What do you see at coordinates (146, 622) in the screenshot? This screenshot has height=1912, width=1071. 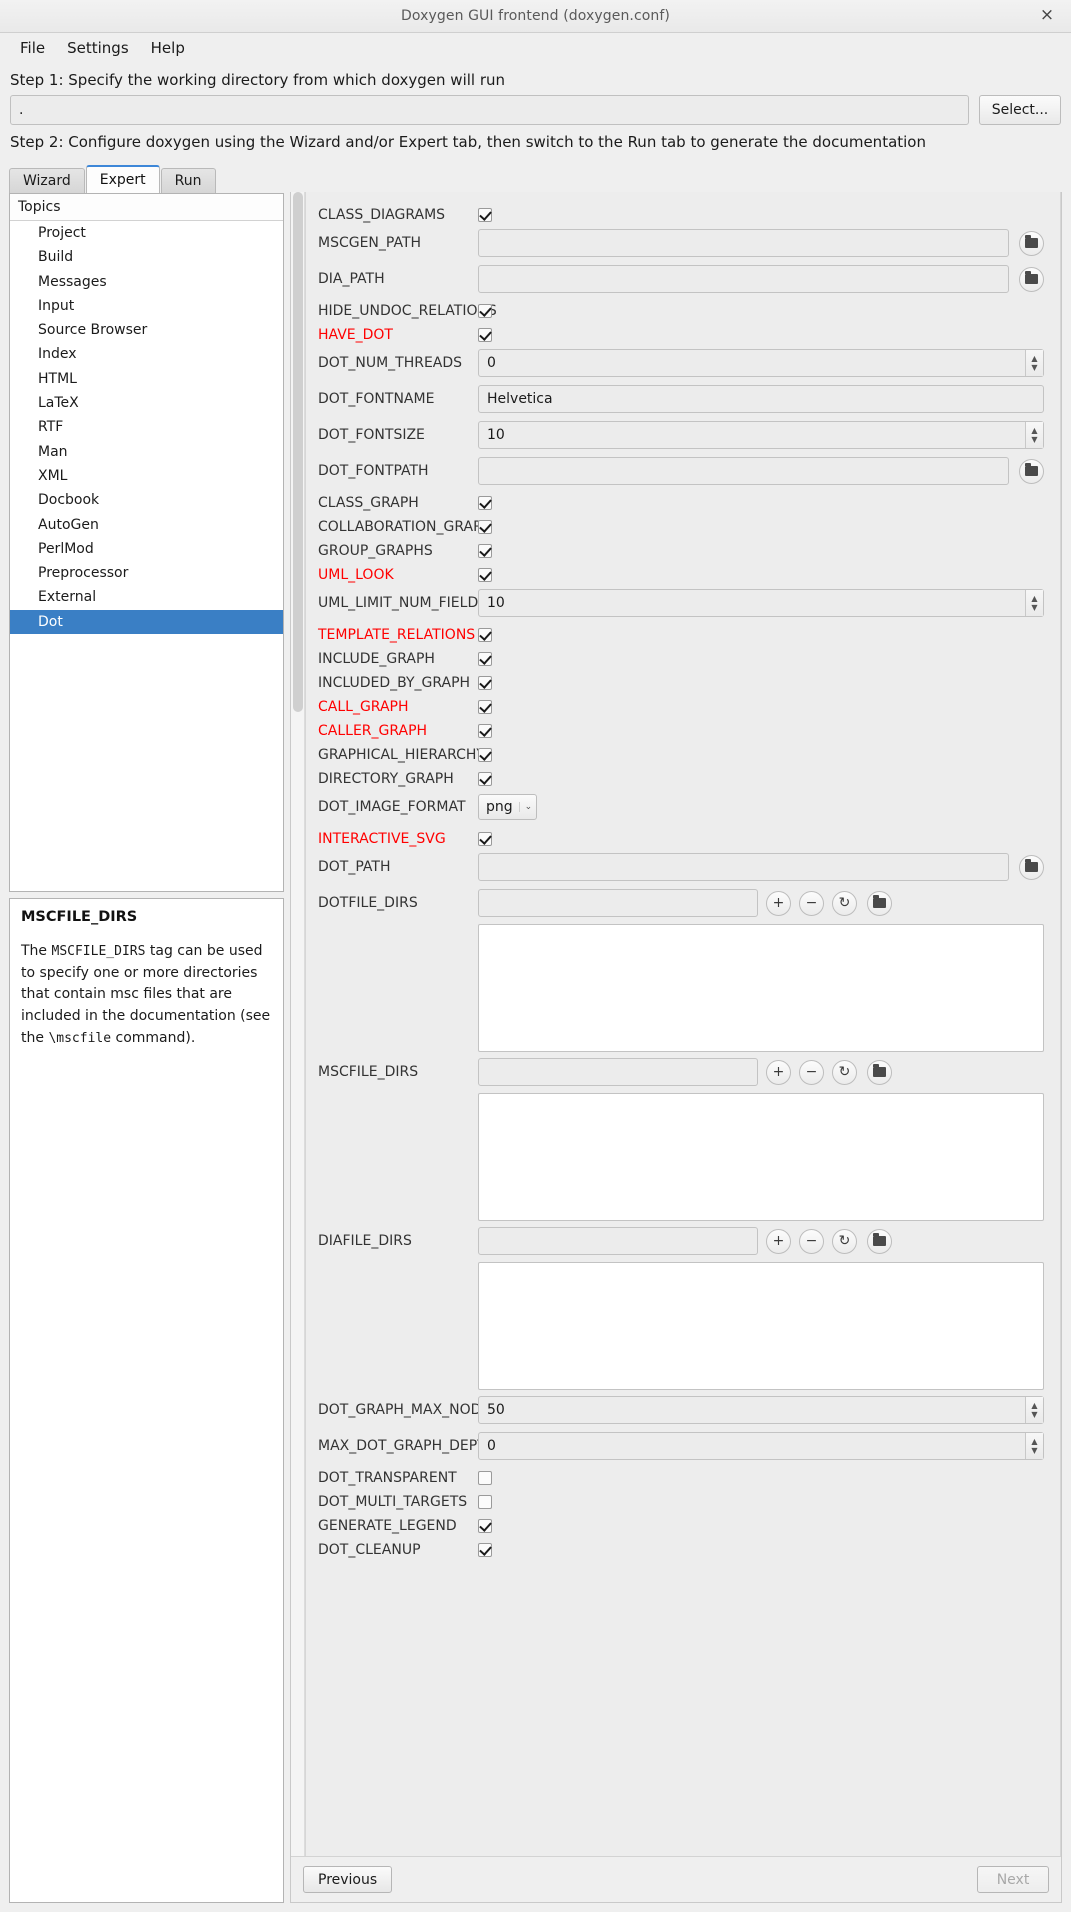 I see `sidebar-item-dot: Dot` at bounding box center [146, 622].